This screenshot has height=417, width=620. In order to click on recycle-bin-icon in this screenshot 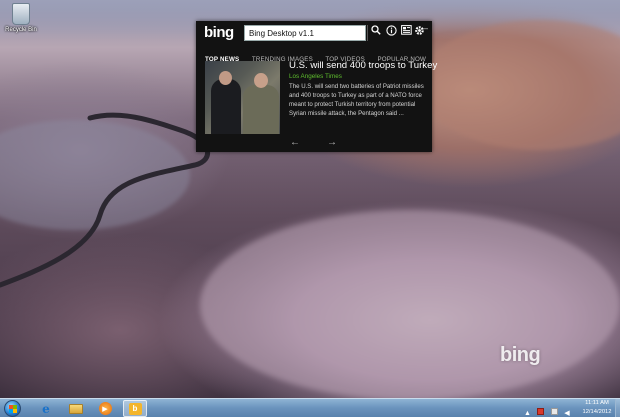, I will do `click(21, 14)`.